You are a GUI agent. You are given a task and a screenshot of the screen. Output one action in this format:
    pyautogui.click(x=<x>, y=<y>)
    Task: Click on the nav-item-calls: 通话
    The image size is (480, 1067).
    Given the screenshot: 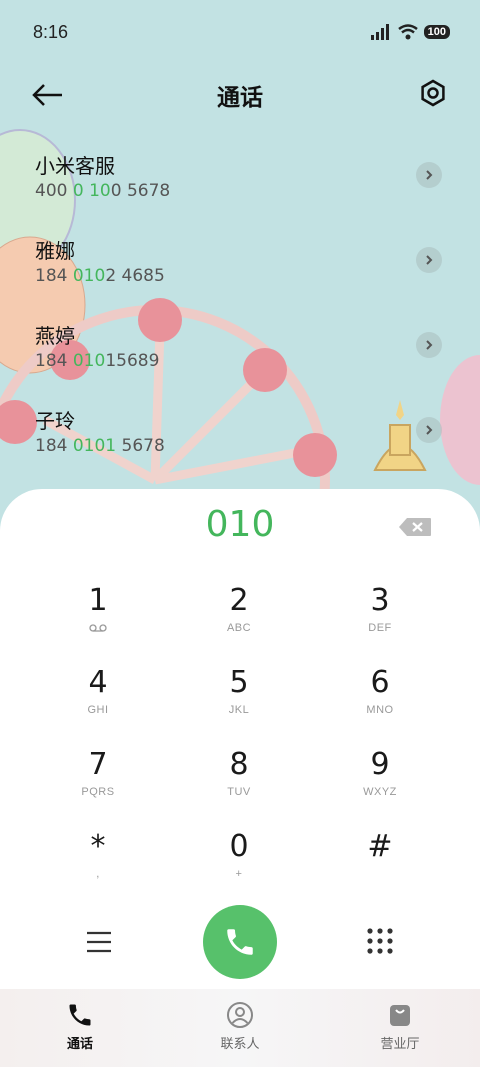 What is the action you would take?
    pyautogui.click(x=80, y=1028)
    